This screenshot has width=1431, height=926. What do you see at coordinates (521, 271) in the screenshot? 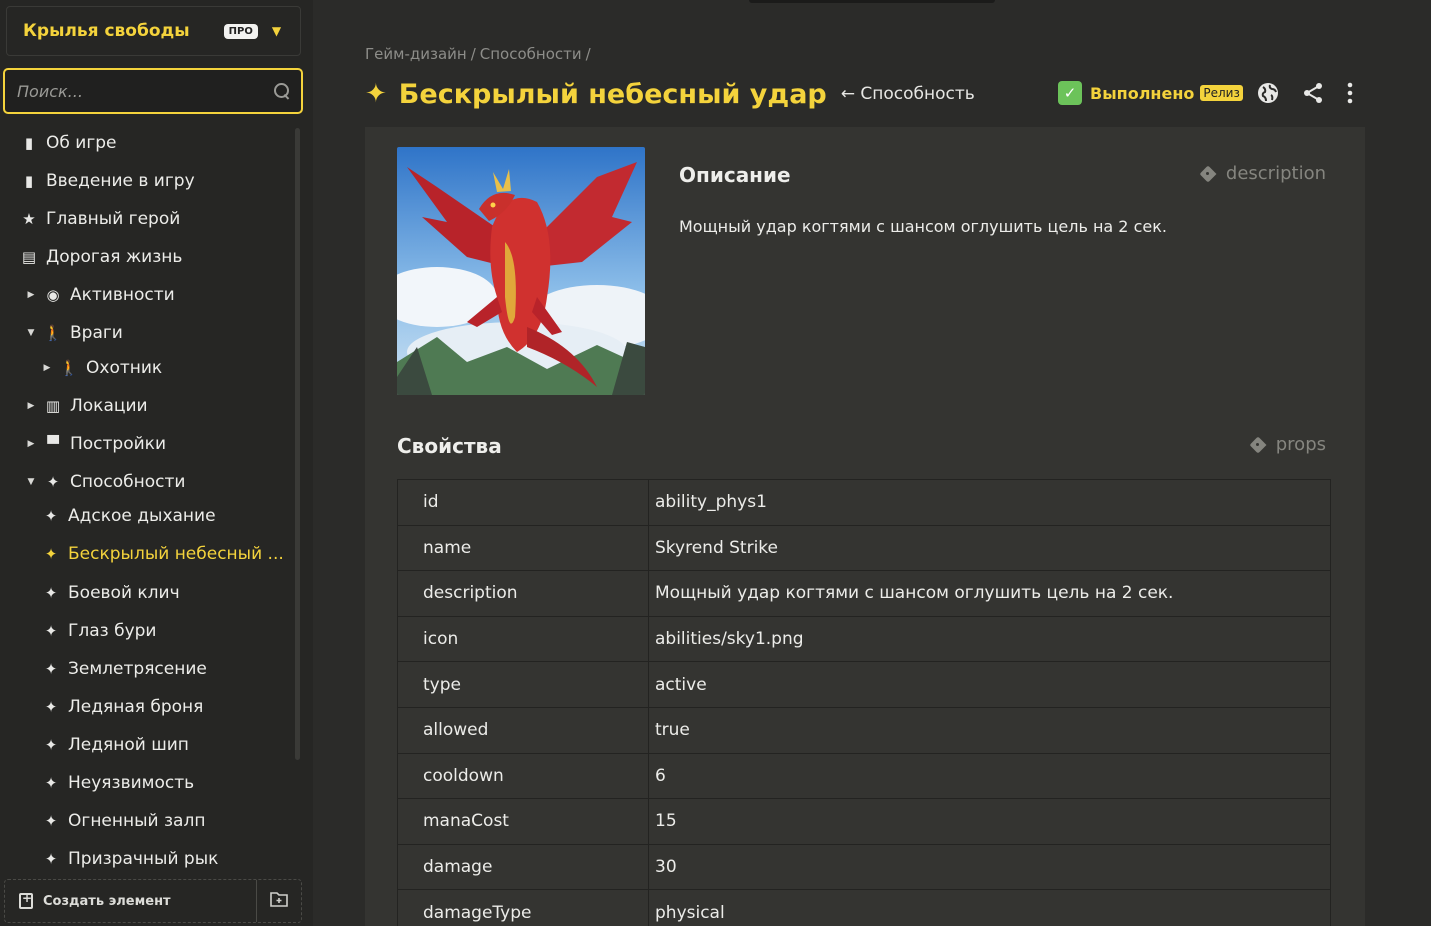
I see `ability-image` at bounding box center [521, 271].